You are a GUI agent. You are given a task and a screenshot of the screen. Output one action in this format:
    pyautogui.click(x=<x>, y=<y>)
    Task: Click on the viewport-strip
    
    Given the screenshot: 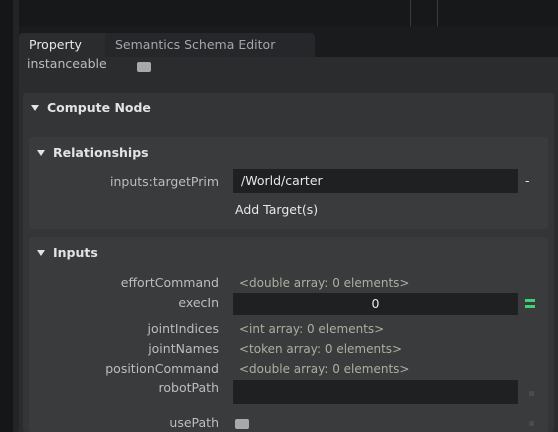 What is the action you would take?
    pyautogui.click(x=288, y=13)
    